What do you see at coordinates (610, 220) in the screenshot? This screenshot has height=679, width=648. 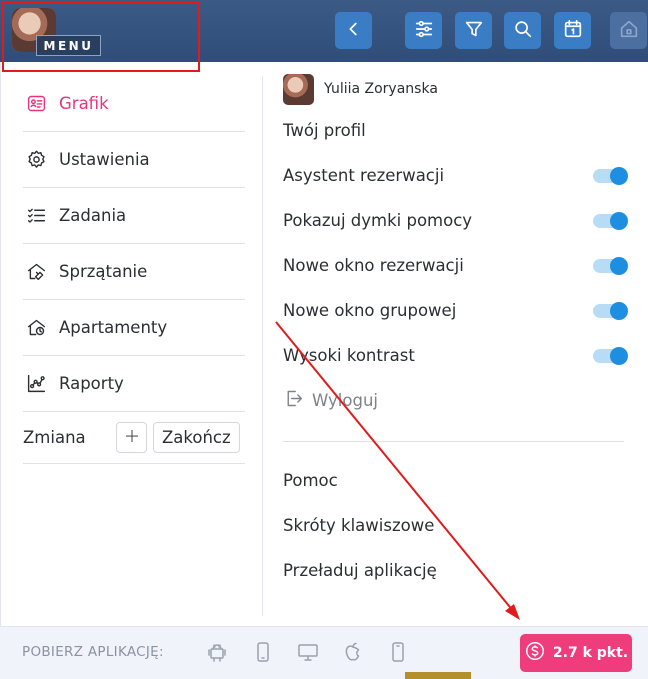 I see `help-bubbles-toggle` at bounding box center [610, 220].